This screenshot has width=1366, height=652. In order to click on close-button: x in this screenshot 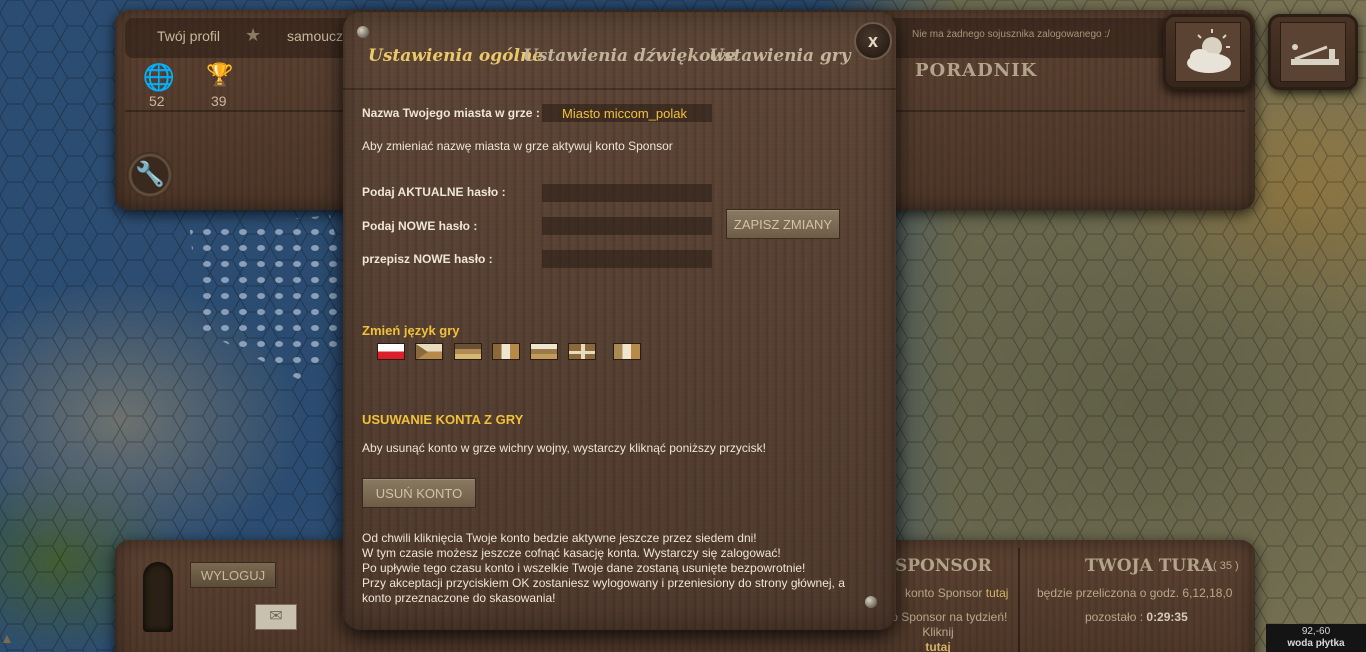, I will do `click(873, 41)`.